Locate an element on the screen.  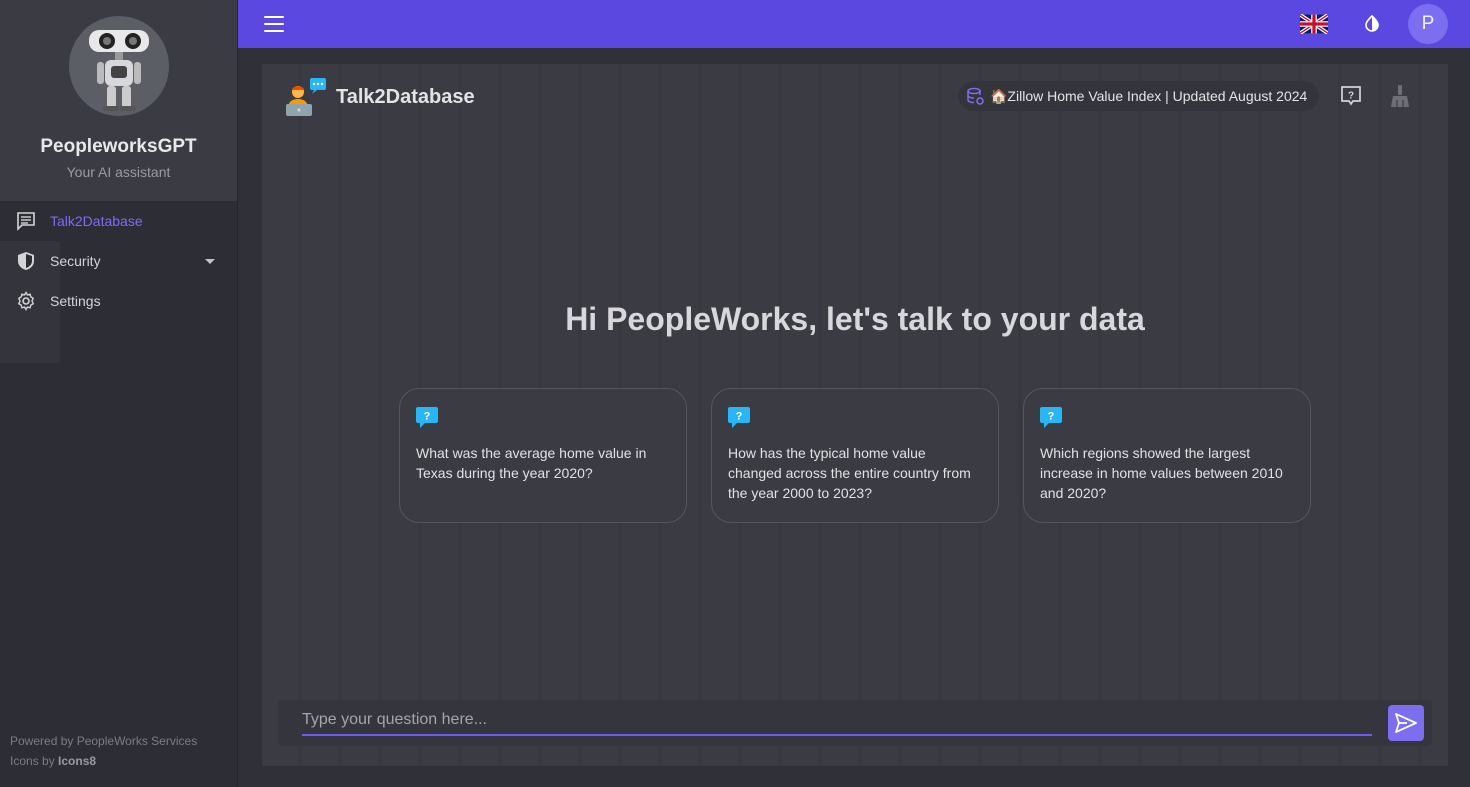
sidebar-nav: Talk2Database Security Settings is located at coordinates (118, 261).